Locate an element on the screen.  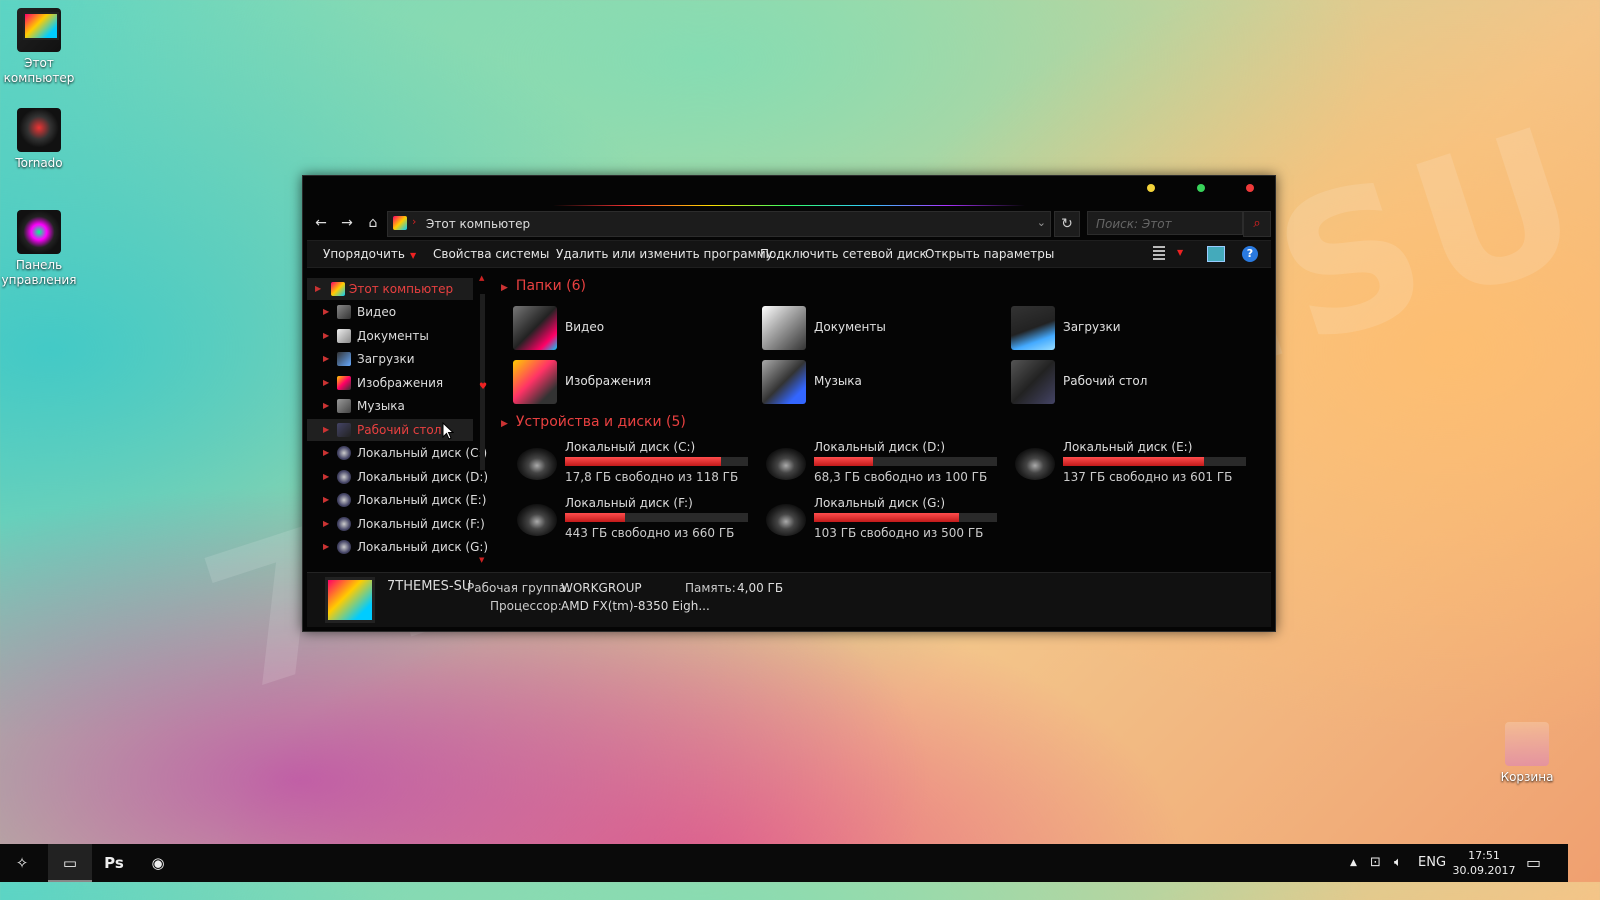
breadcrumb-chevron-icon: › is located at coordinates (414, 221).